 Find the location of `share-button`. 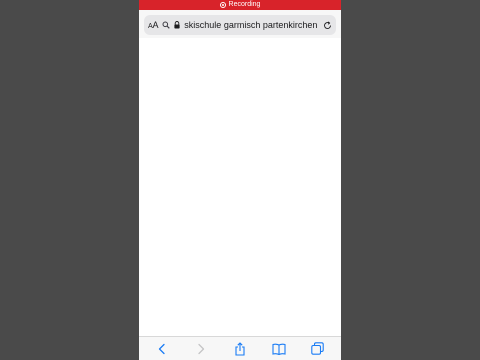

share-button is located at coordinates (240, 349).